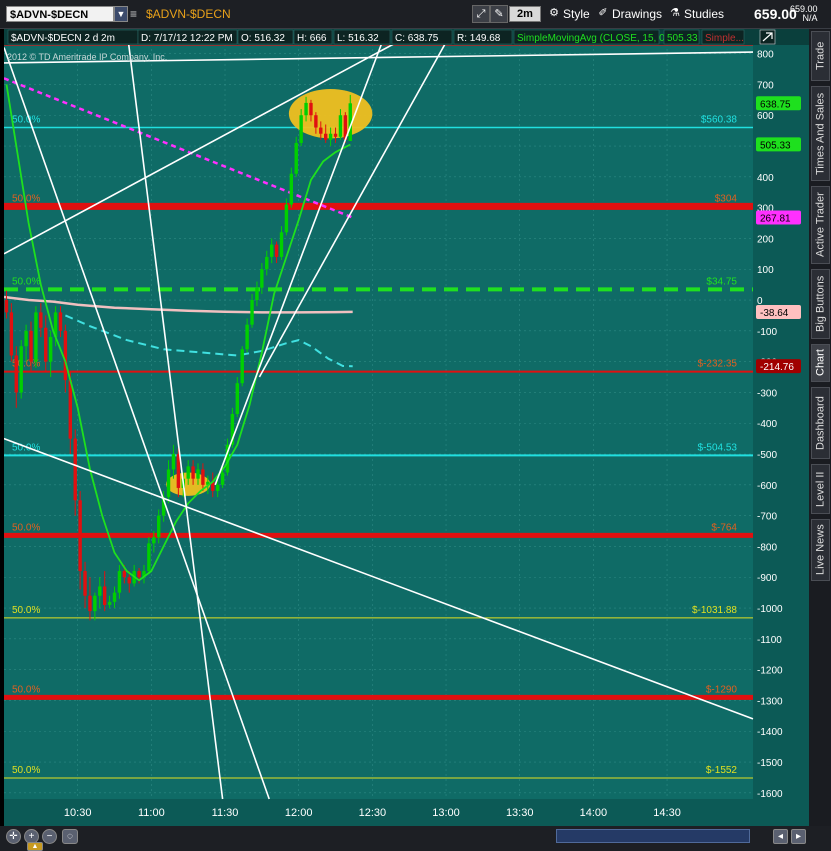  What do you see at coordinates (70, 836) in the screenshot?
I see `drawing-toggle-icon: ◌` at bounding box center [70, 836].